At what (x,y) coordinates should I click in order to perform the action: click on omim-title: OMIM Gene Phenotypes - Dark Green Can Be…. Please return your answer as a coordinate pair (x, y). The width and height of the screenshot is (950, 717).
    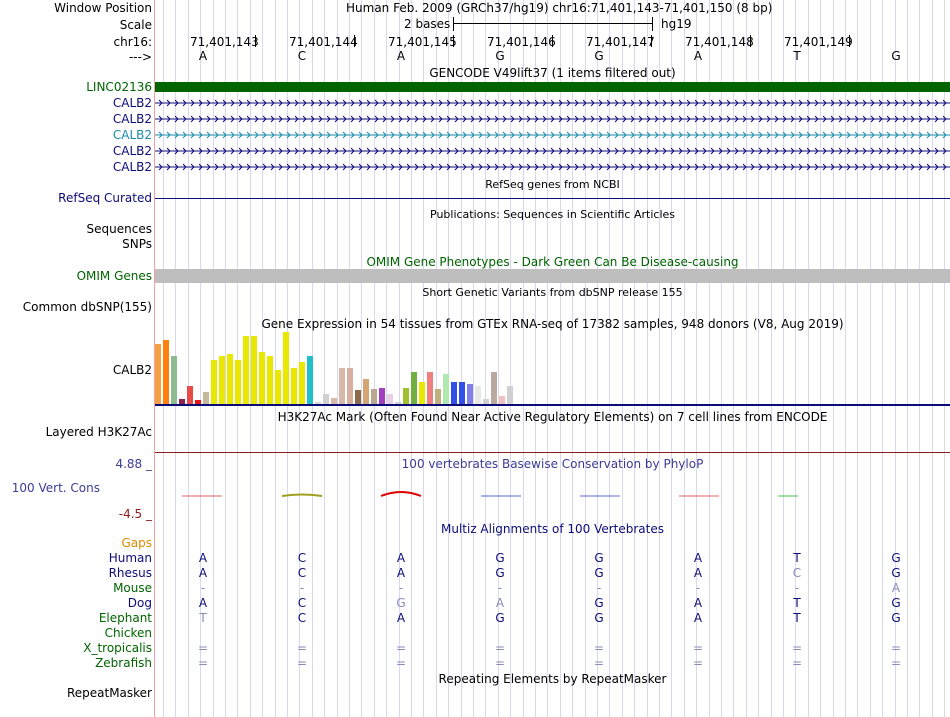
    Looking at the image, I should click on (552, 262).